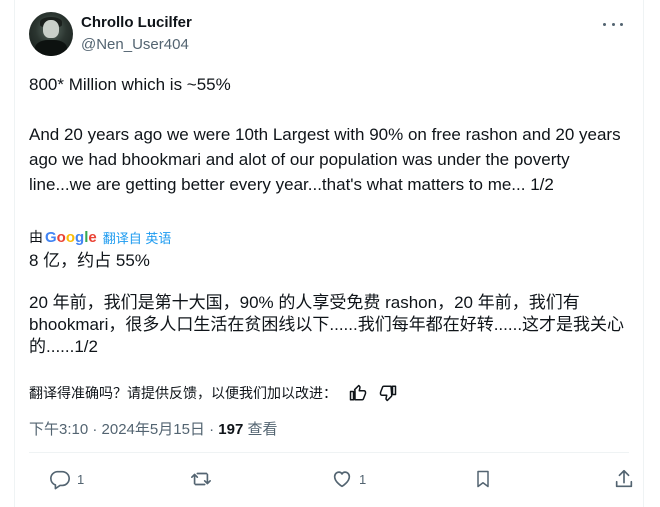 This screenshot has width=660, height=507. I want to click on bookmark-button, so click(483, 479).